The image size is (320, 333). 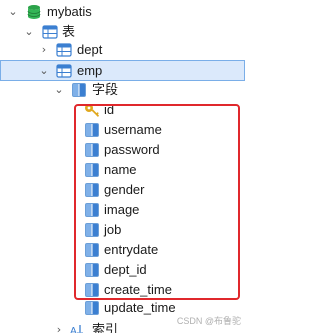 I want to click on index-icon: A, so click(x=76, y=329).